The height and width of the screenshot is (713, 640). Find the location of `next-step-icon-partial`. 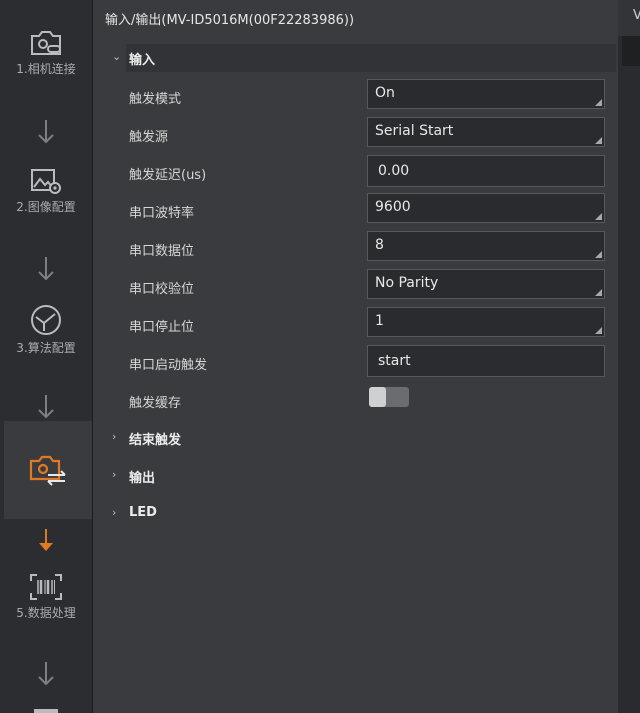

next-step-icon-partial is located at coordinates (46, 711).